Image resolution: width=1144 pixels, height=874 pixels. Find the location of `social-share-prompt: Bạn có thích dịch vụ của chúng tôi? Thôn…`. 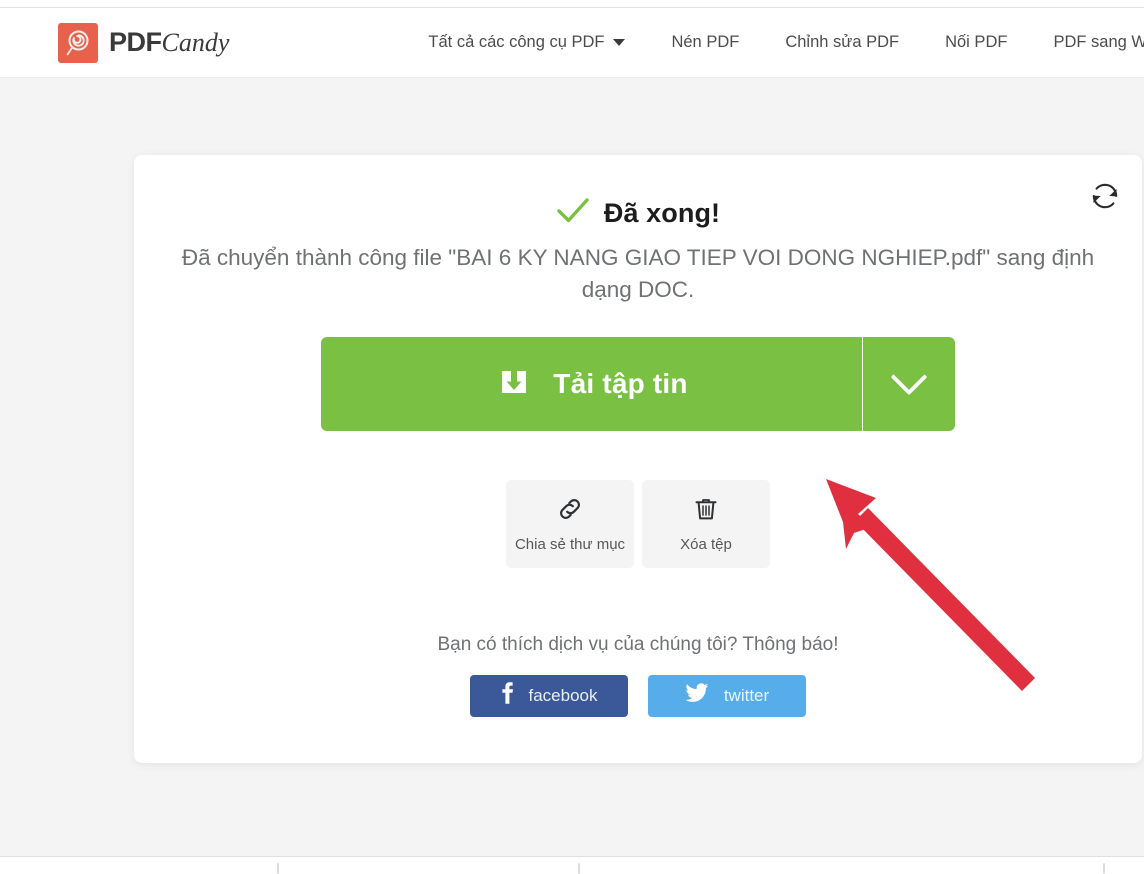

social-share-prompt: Bạn có thích dịch vụ của chúng tôi? Thôn… is located at coordinates (638, 644).